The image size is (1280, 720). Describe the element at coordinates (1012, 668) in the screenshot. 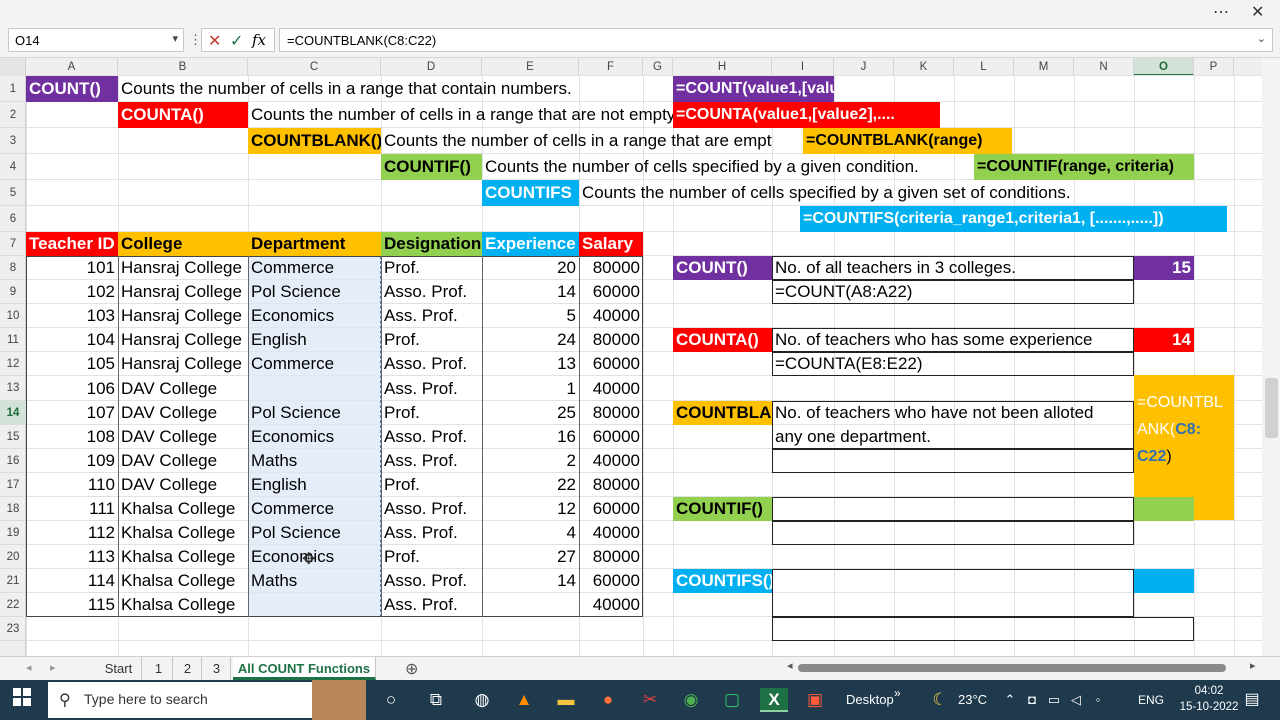

I see `horizontal-scroll-thumb` at that location.